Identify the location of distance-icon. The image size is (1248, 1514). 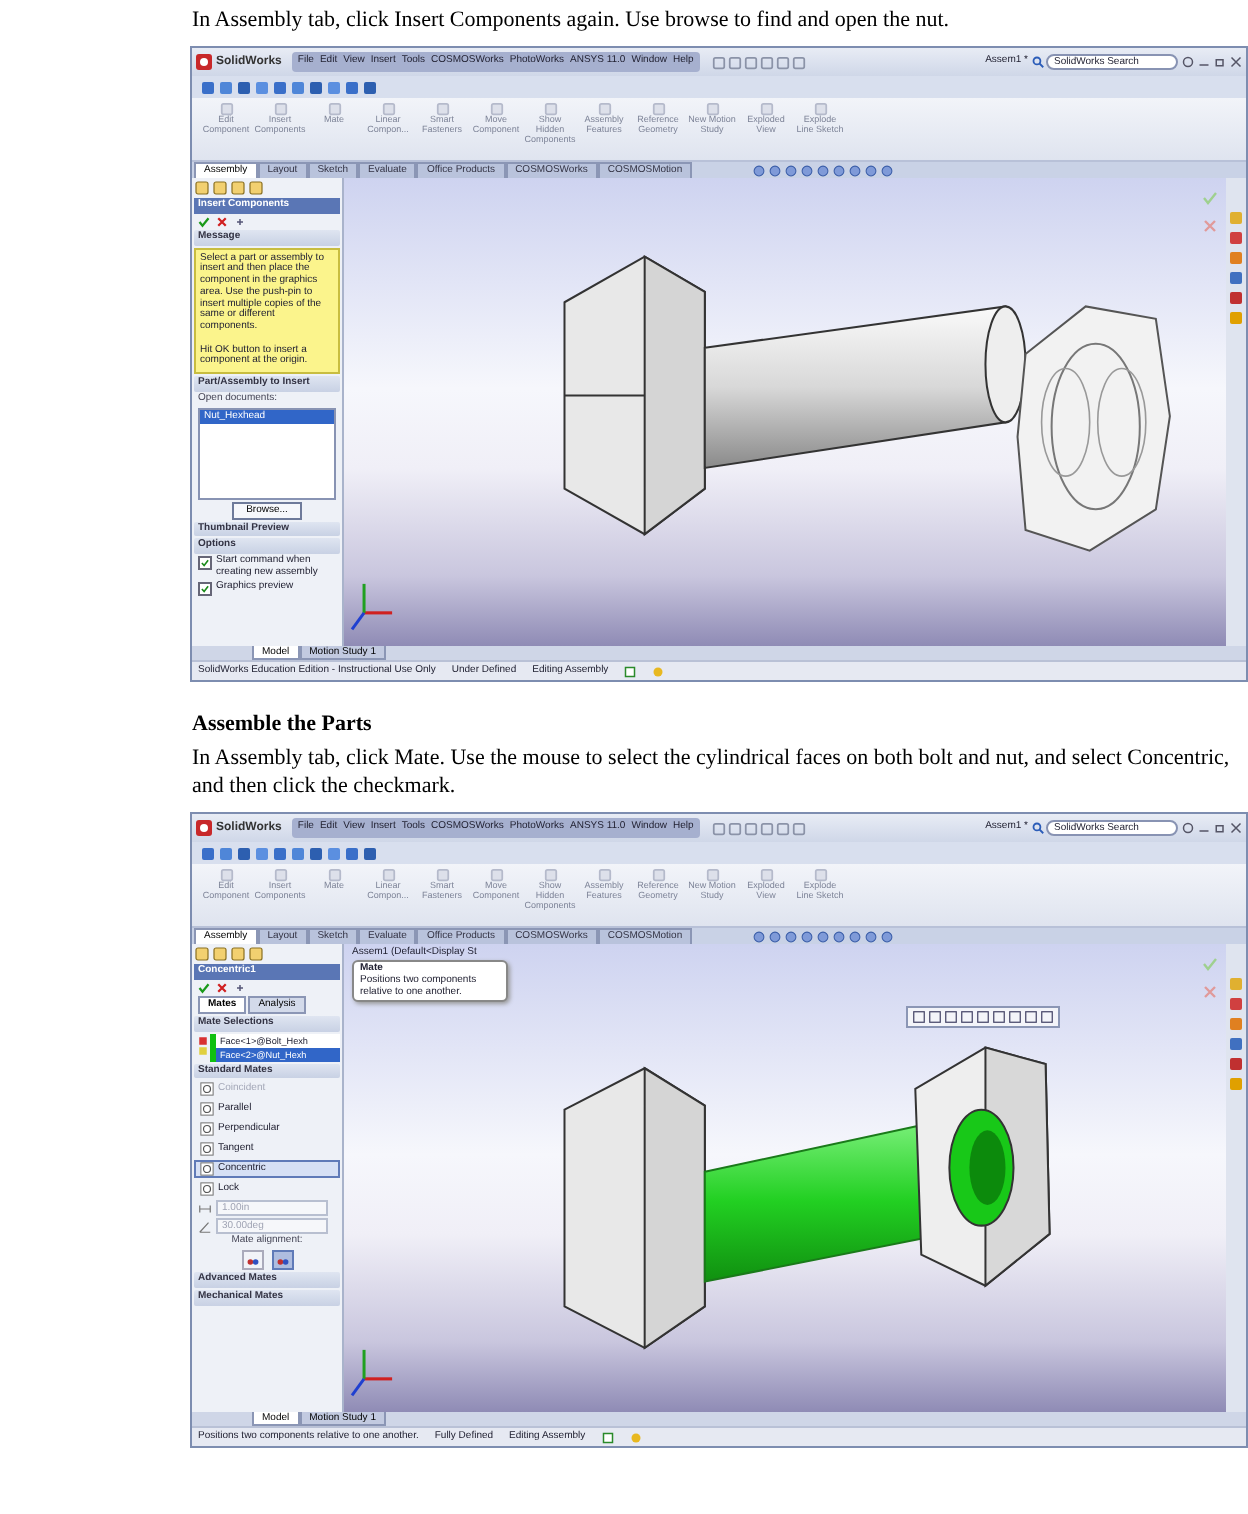
(205, 1208).